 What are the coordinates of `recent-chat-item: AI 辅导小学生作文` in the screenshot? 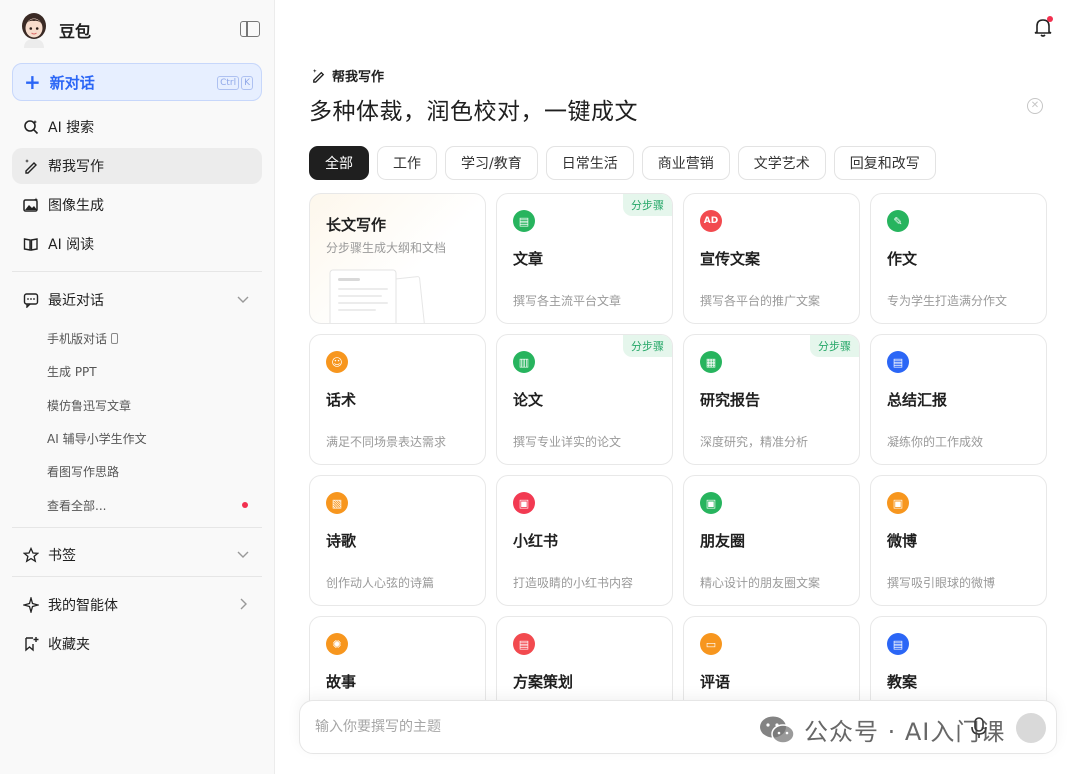 It's located at (97, 438).